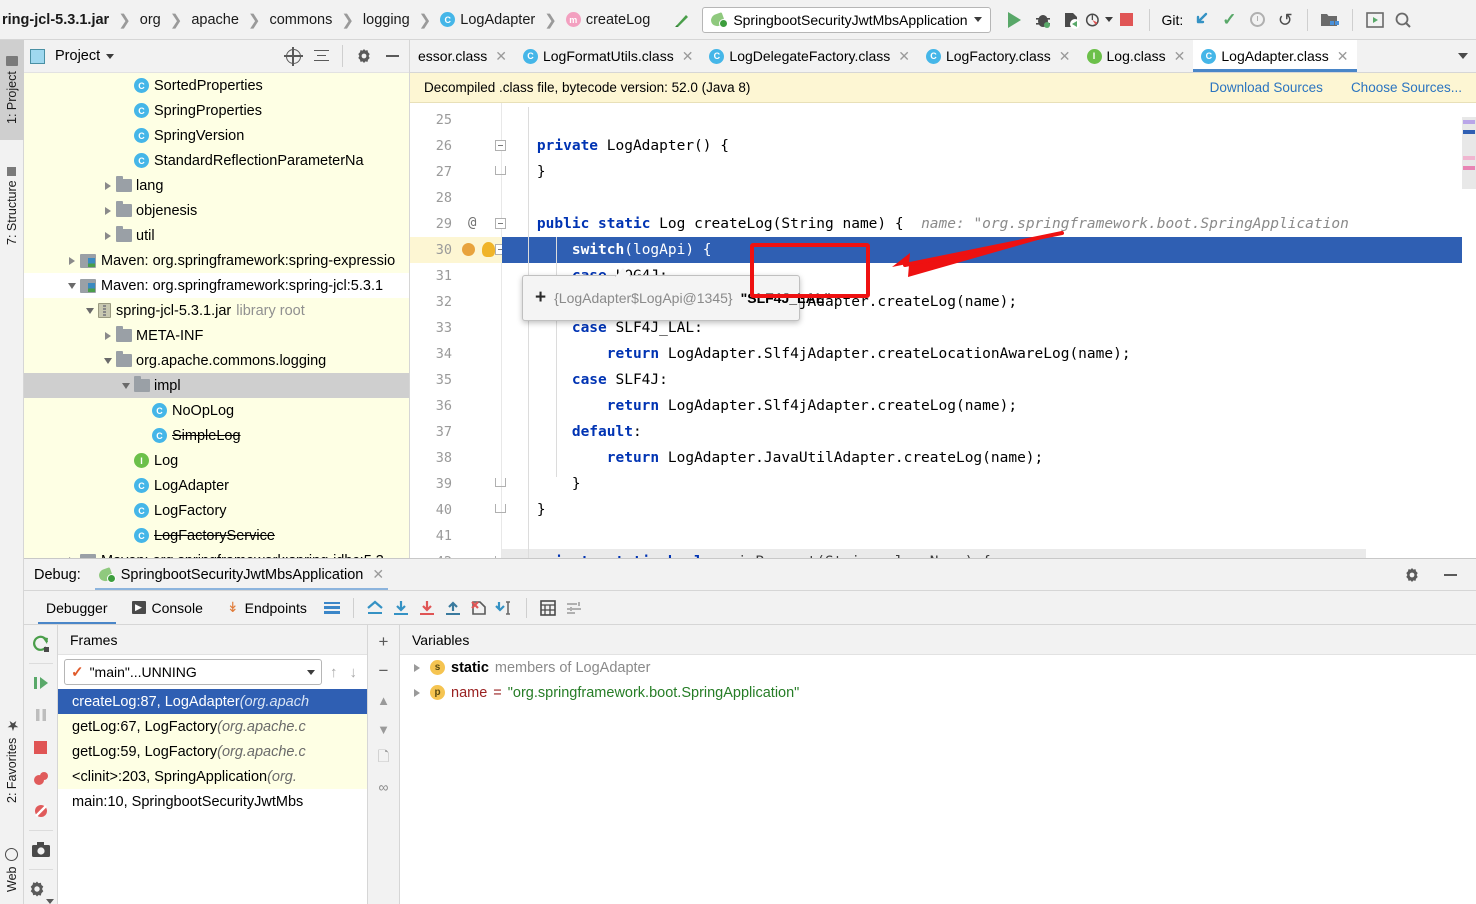  Describe the element at coordinates (216, 485) in the screenshot. I see `tree-item: C LogAdapter` at that location.